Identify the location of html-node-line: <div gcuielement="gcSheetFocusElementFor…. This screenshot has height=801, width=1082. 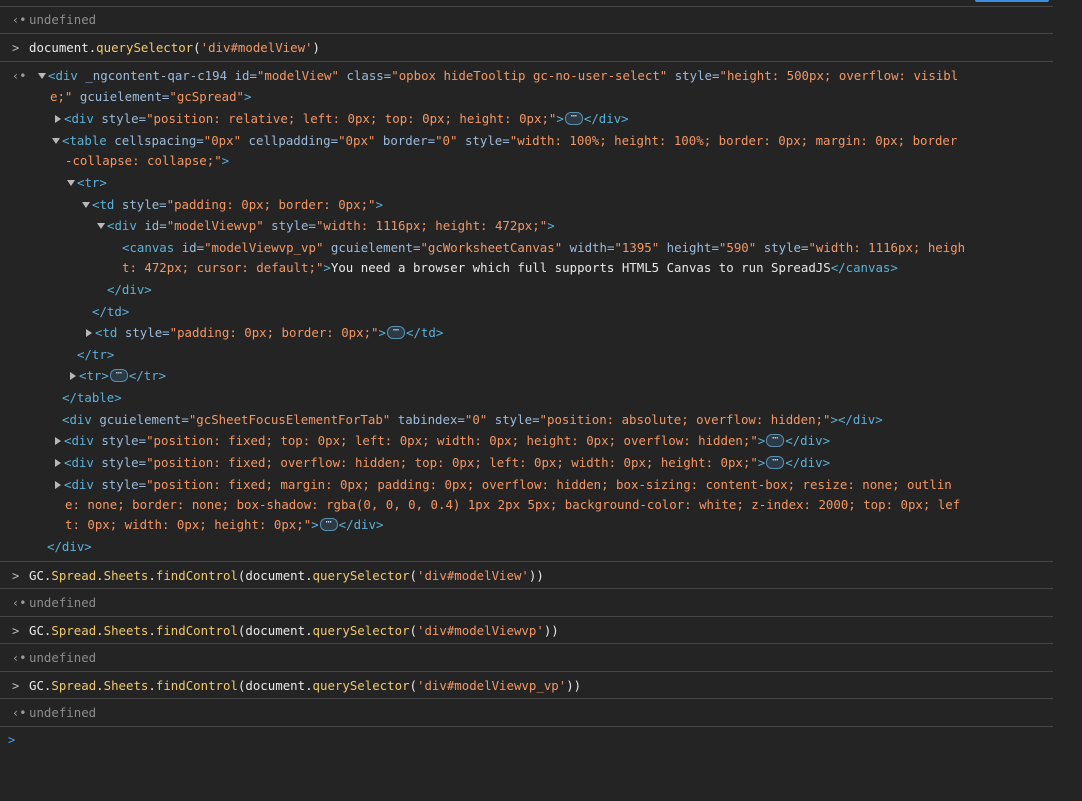
(472, 420).